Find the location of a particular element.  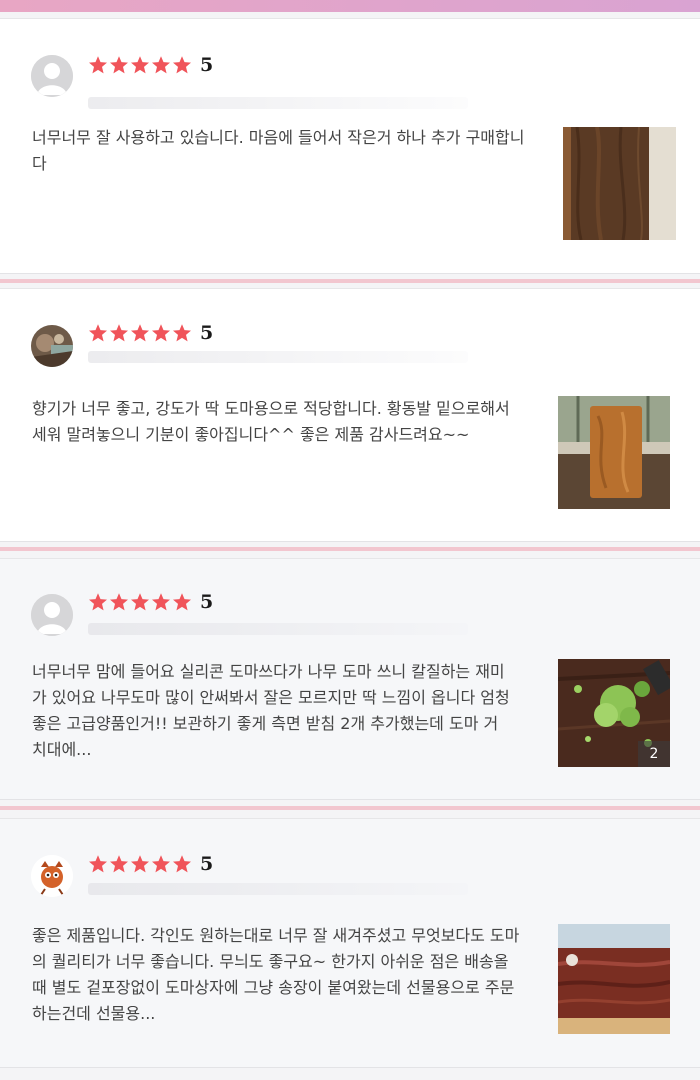

walnut-board-photo is located at coordinates (619, 183).